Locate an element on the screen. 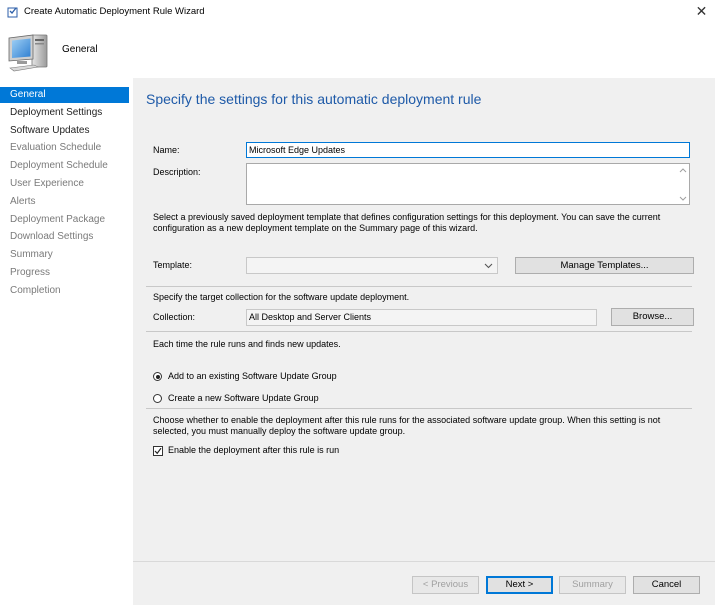 This screenshot has width=715, height=605. checkmark-icon is located at coordinates (158, 451).